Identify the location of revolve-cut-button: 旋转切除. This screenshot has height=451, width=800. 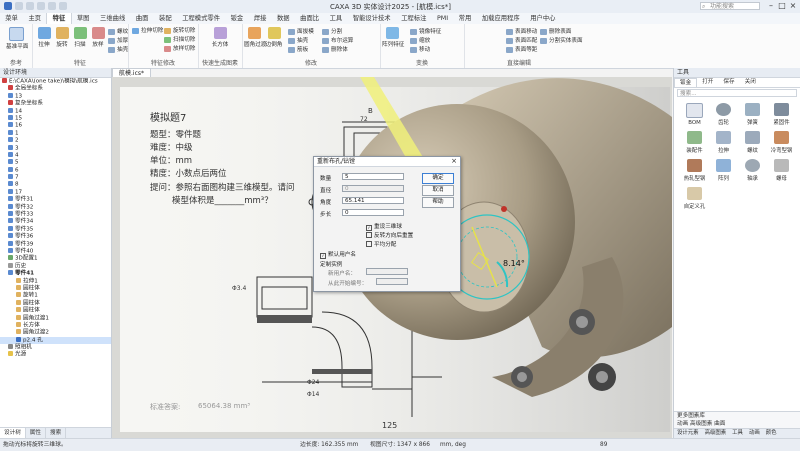
(179, 31).